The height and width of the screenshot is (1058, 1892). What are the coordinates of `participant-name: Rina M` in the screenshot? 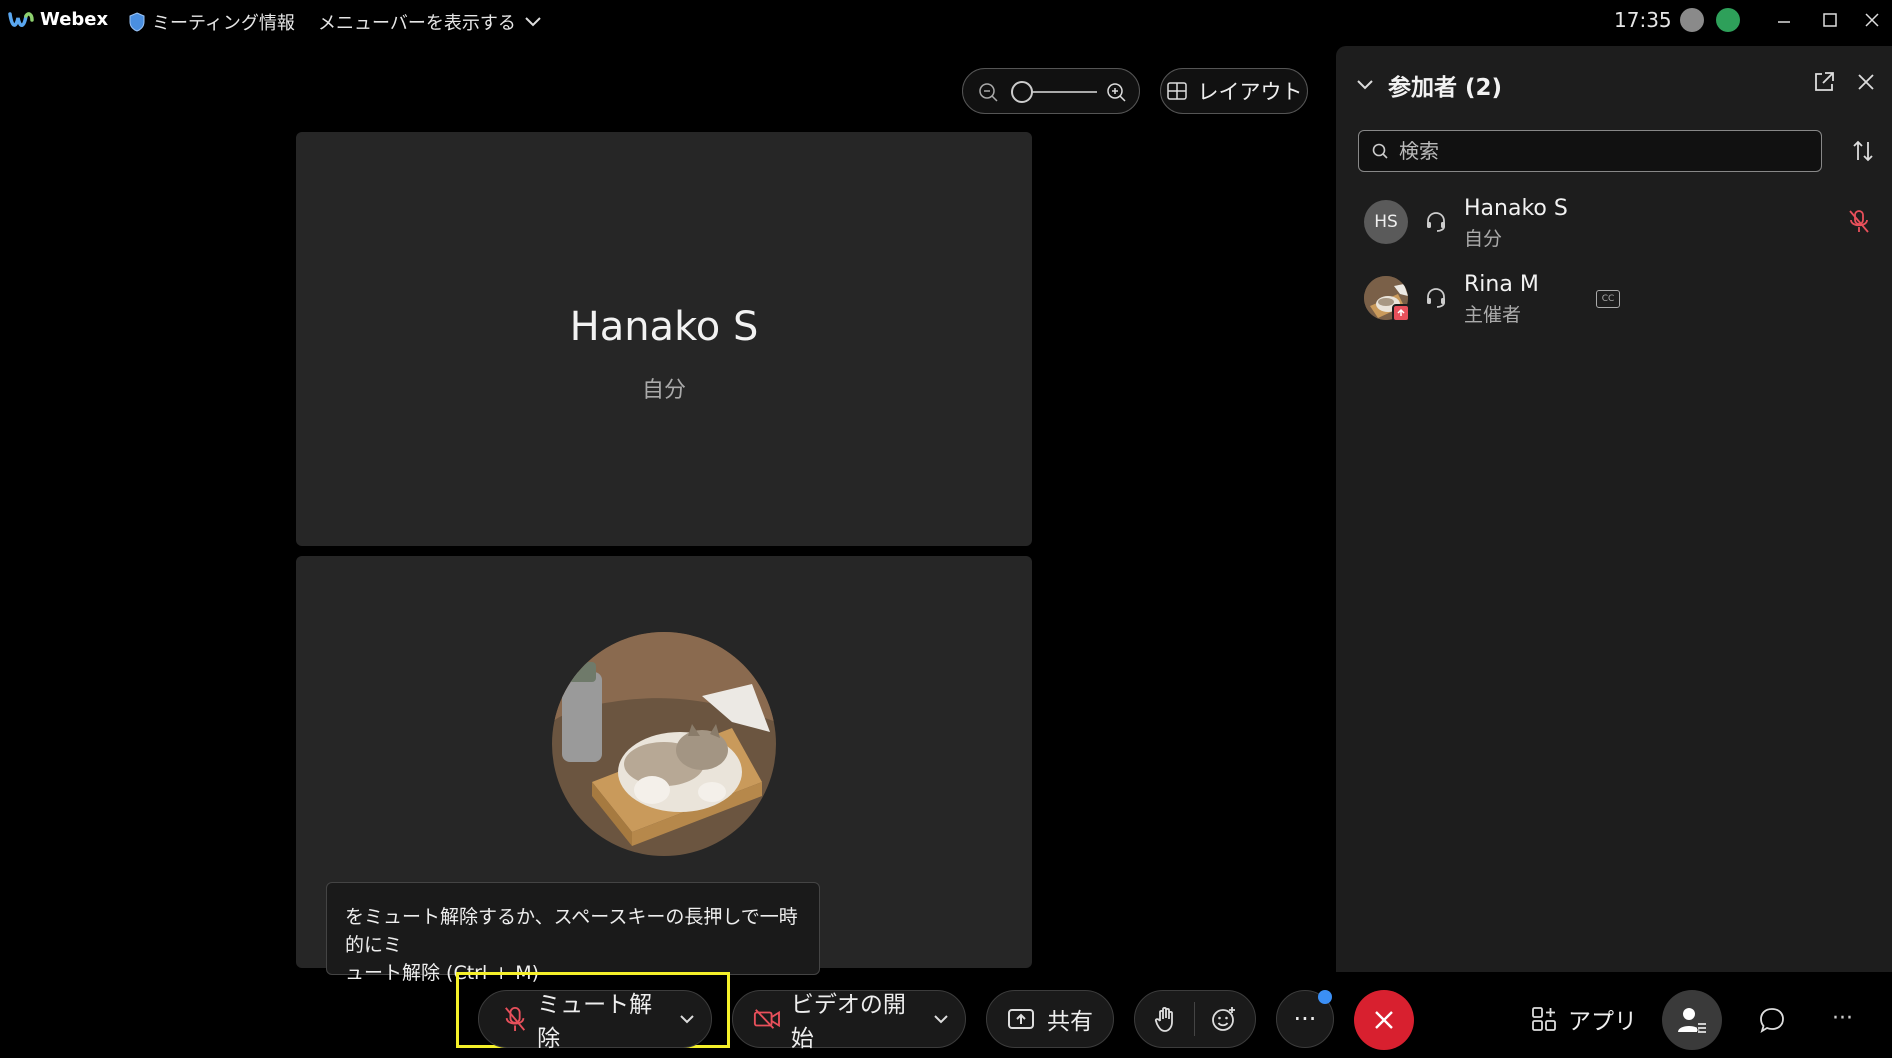 It's located at (1501, 284).